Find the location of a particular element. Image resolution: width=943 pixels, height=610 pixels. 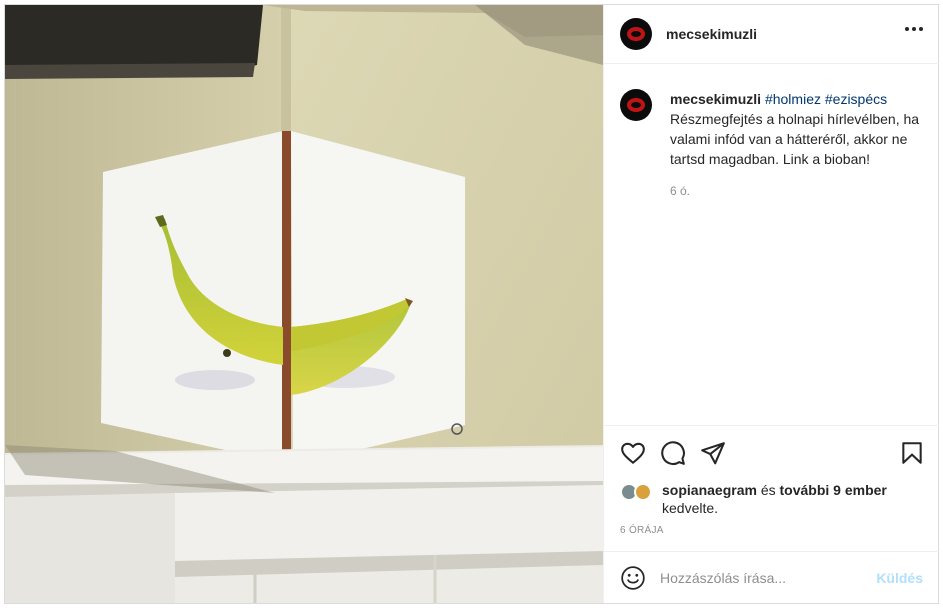

comment-icon is located at coordinates (673, 453).